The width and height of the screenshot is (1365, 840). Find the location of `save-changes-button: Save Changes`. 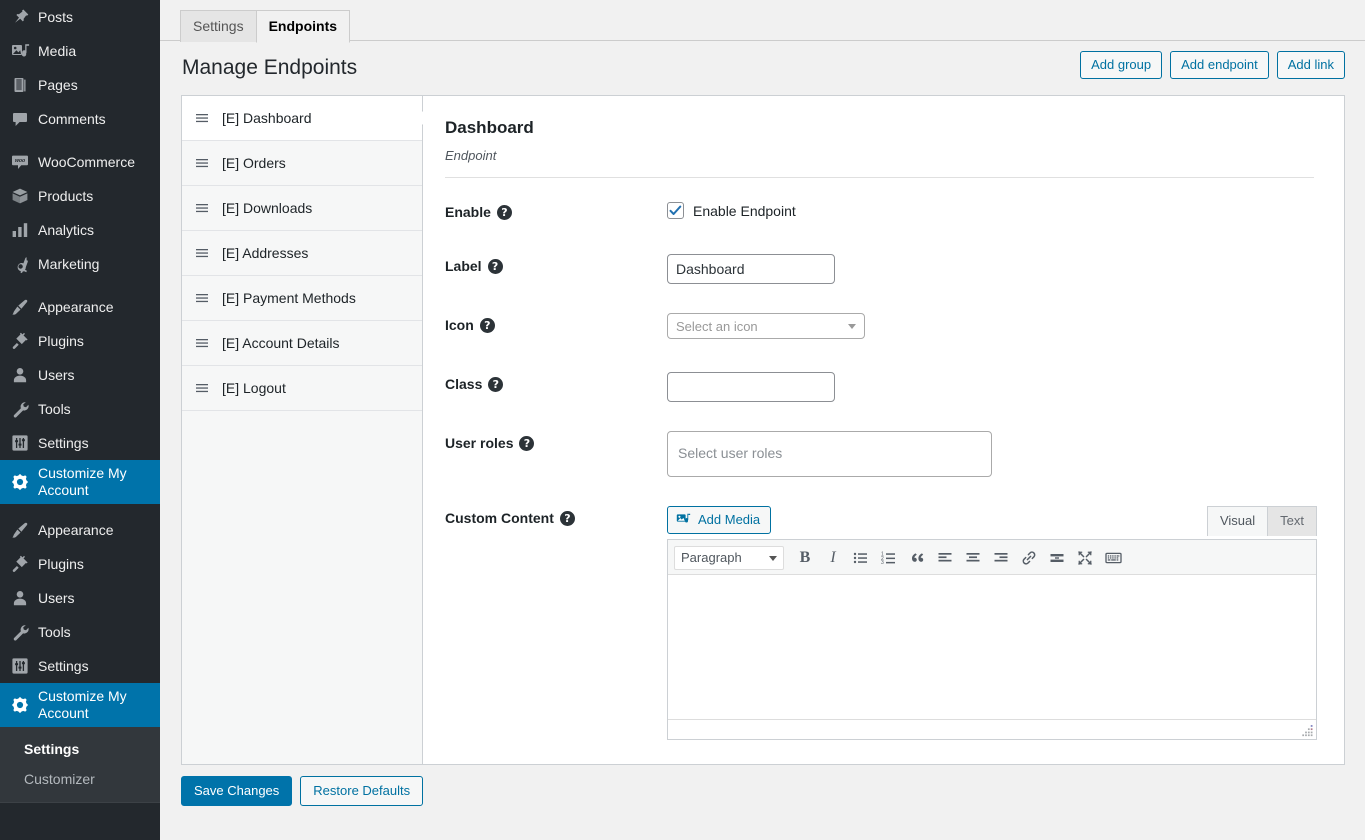

save-changes-button: Save Changes is located at coordinates (237, 791).